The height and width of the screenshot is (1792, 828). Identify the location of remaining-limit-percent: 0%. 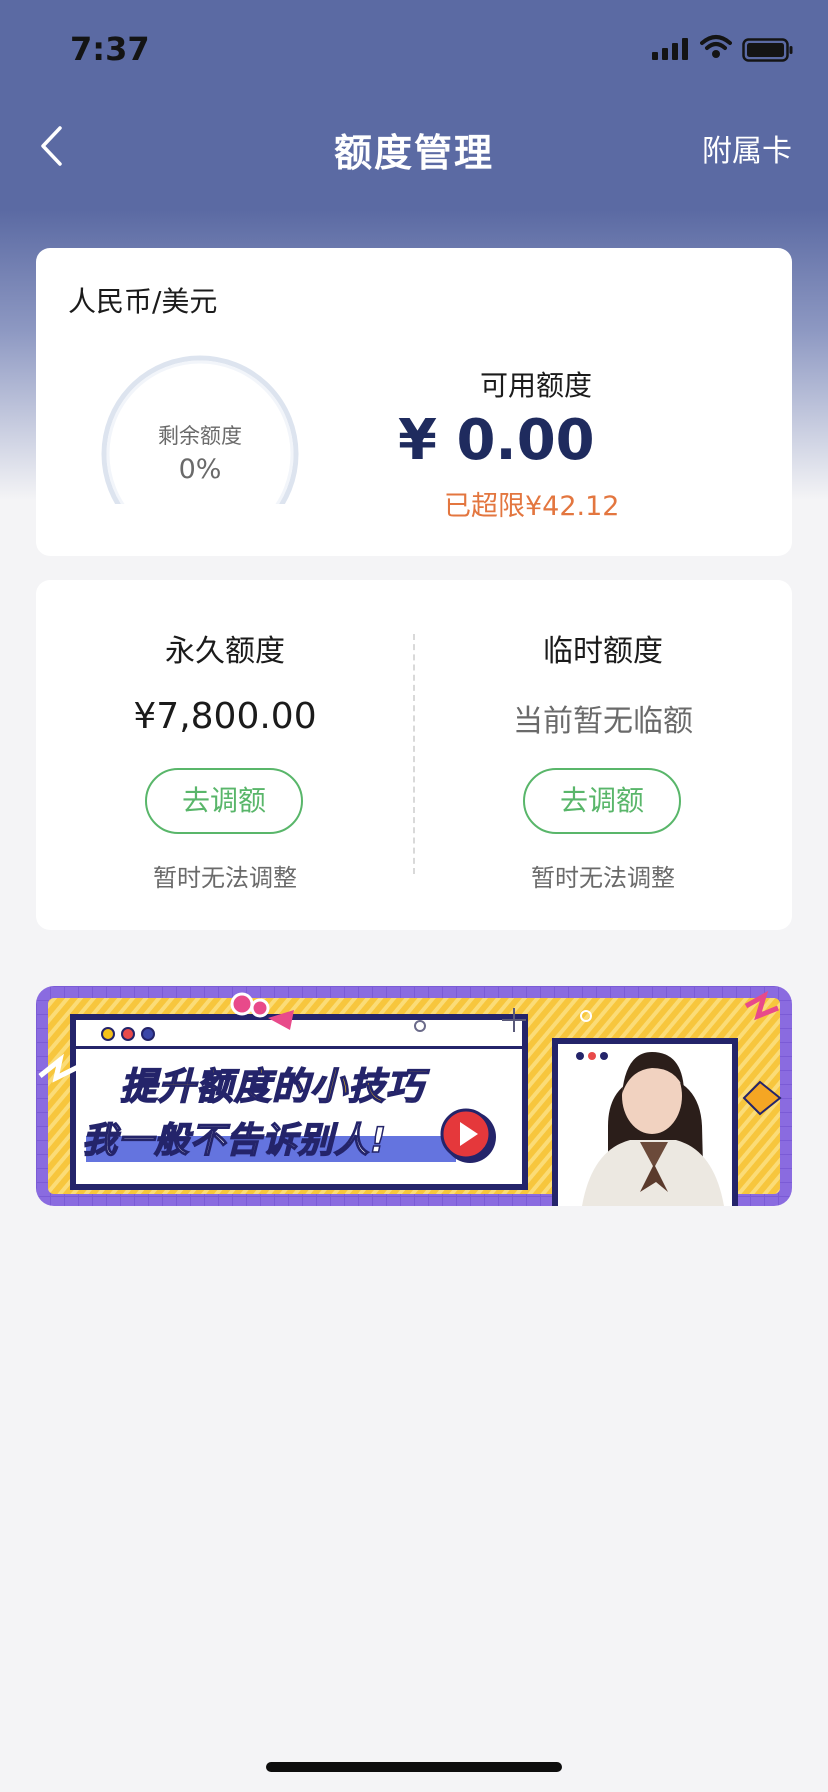
(200, 469).